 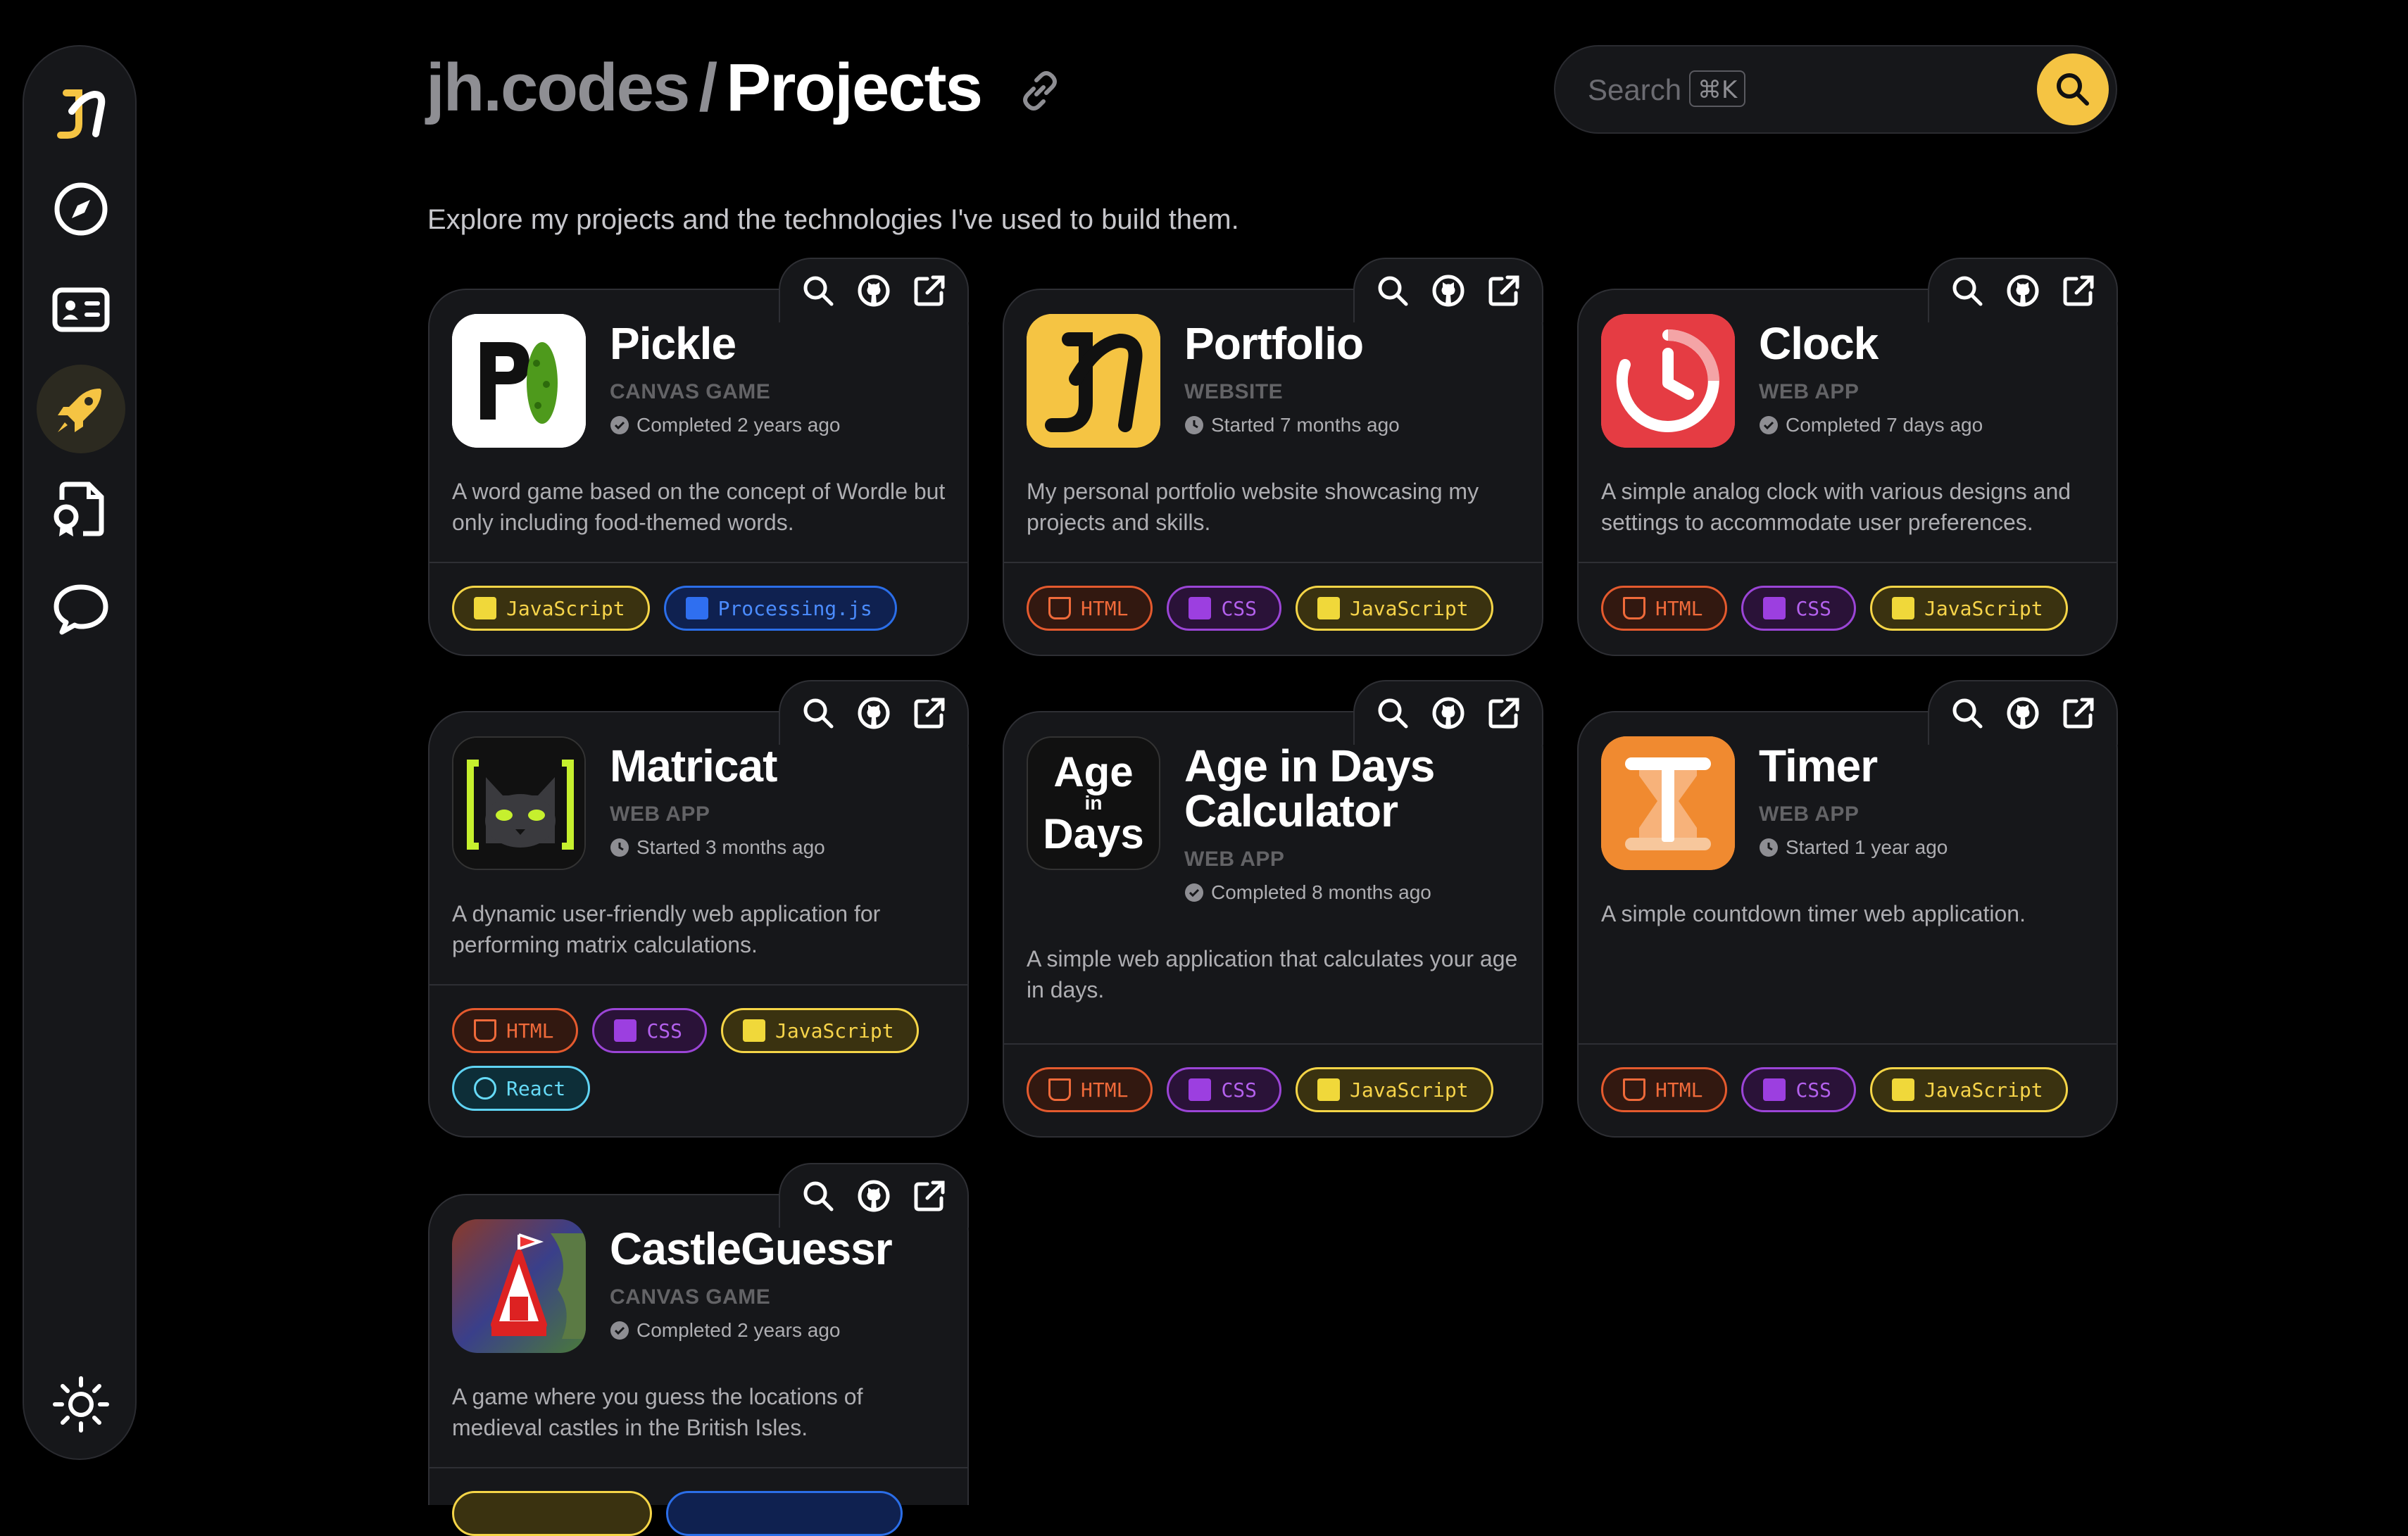 I want to click on tag-label: CSS, so click(x=1813, y=608).